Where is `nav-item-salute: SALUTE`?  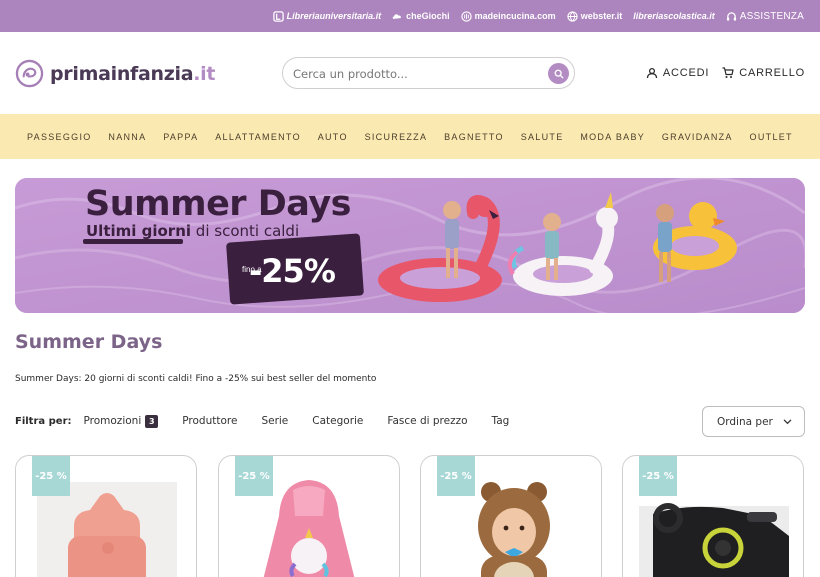 nav-item-salute: SALUTE is located at coordinates (542, 137).